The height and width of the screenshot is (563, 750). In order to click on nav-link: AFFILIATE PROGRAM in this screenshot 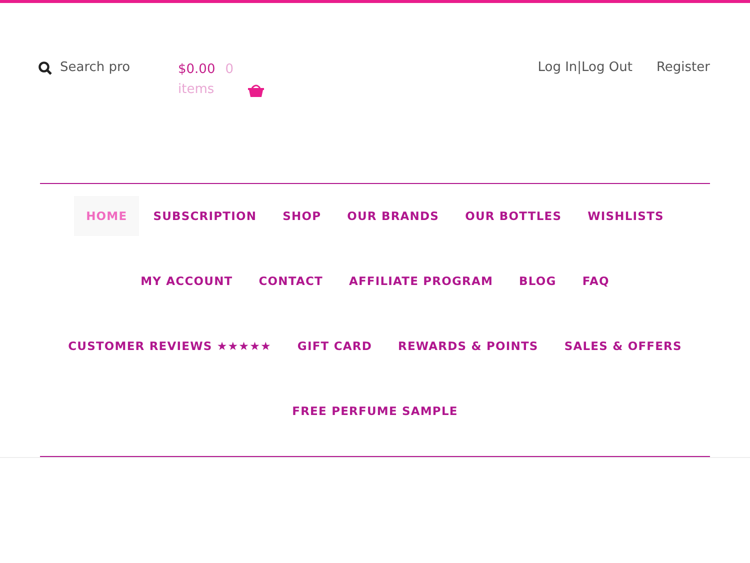, I will do `click(421, 281)`.